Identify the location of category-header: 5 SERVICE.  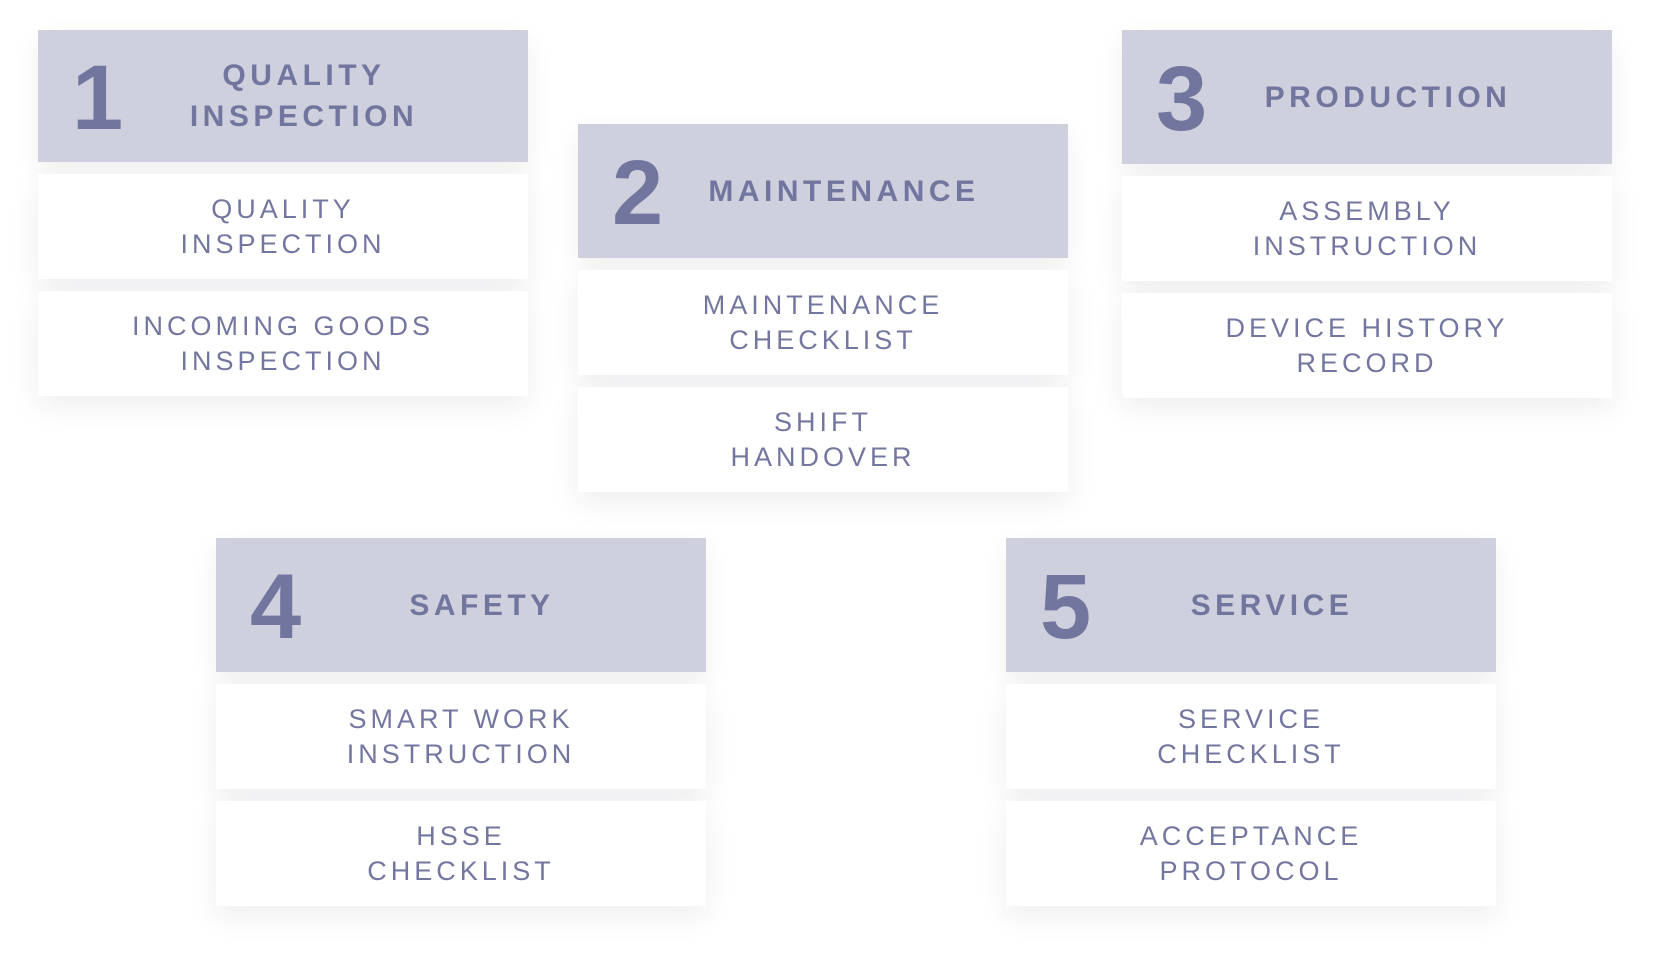
(1251, 605).